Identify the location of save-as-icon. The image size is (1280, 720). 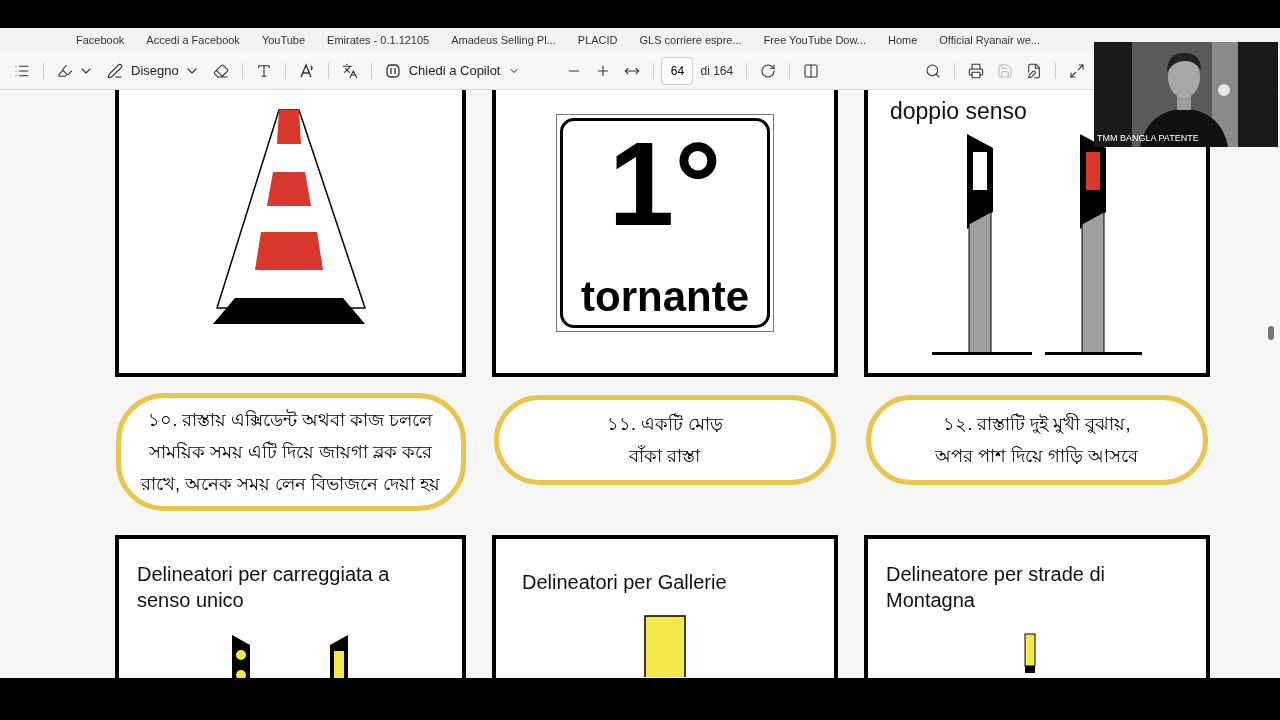
(1034, 70).